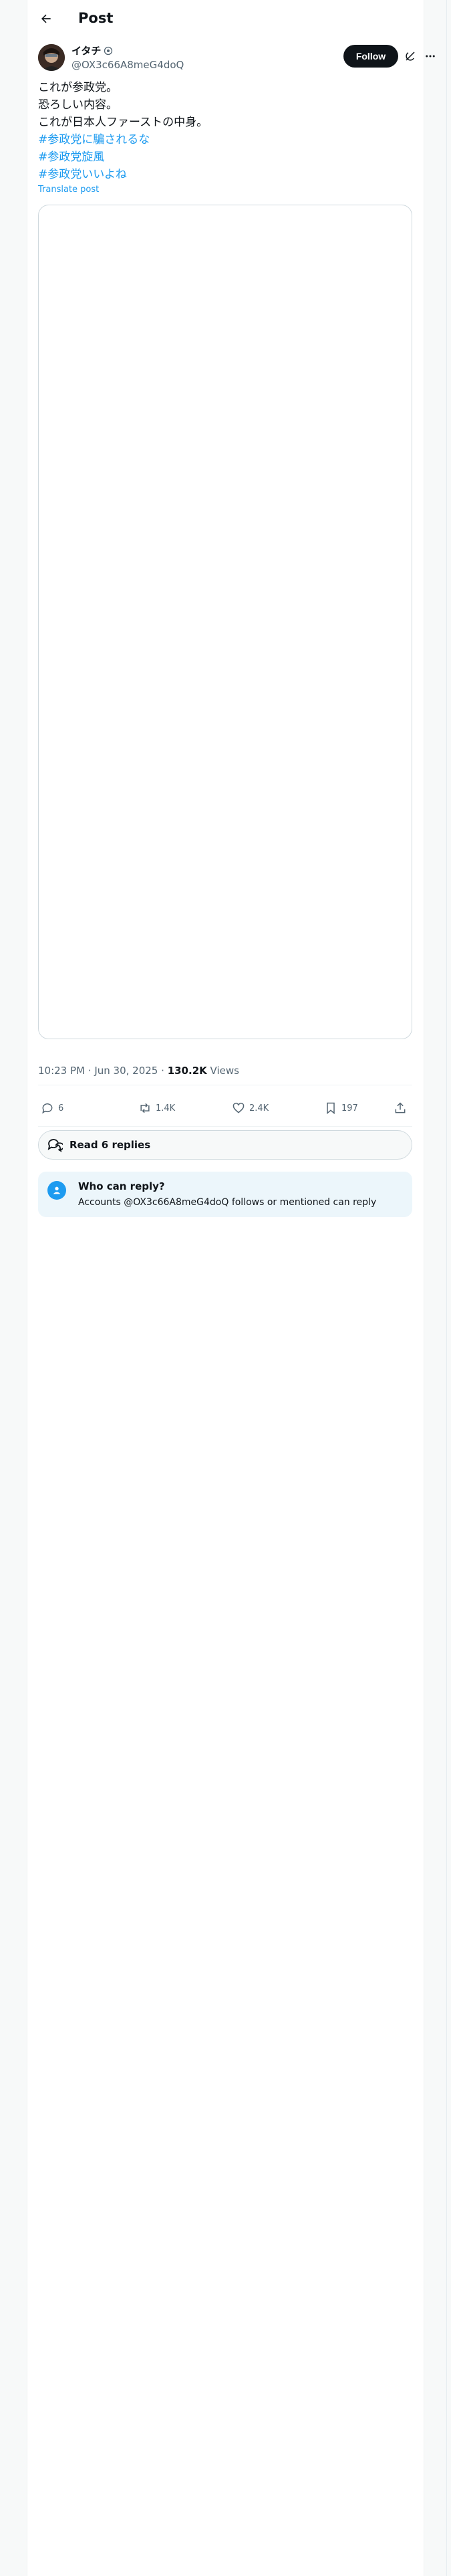  Describe the element at coordinates (187, 1071) in the screenshot. I see `views-count: 130.2K` at that location.